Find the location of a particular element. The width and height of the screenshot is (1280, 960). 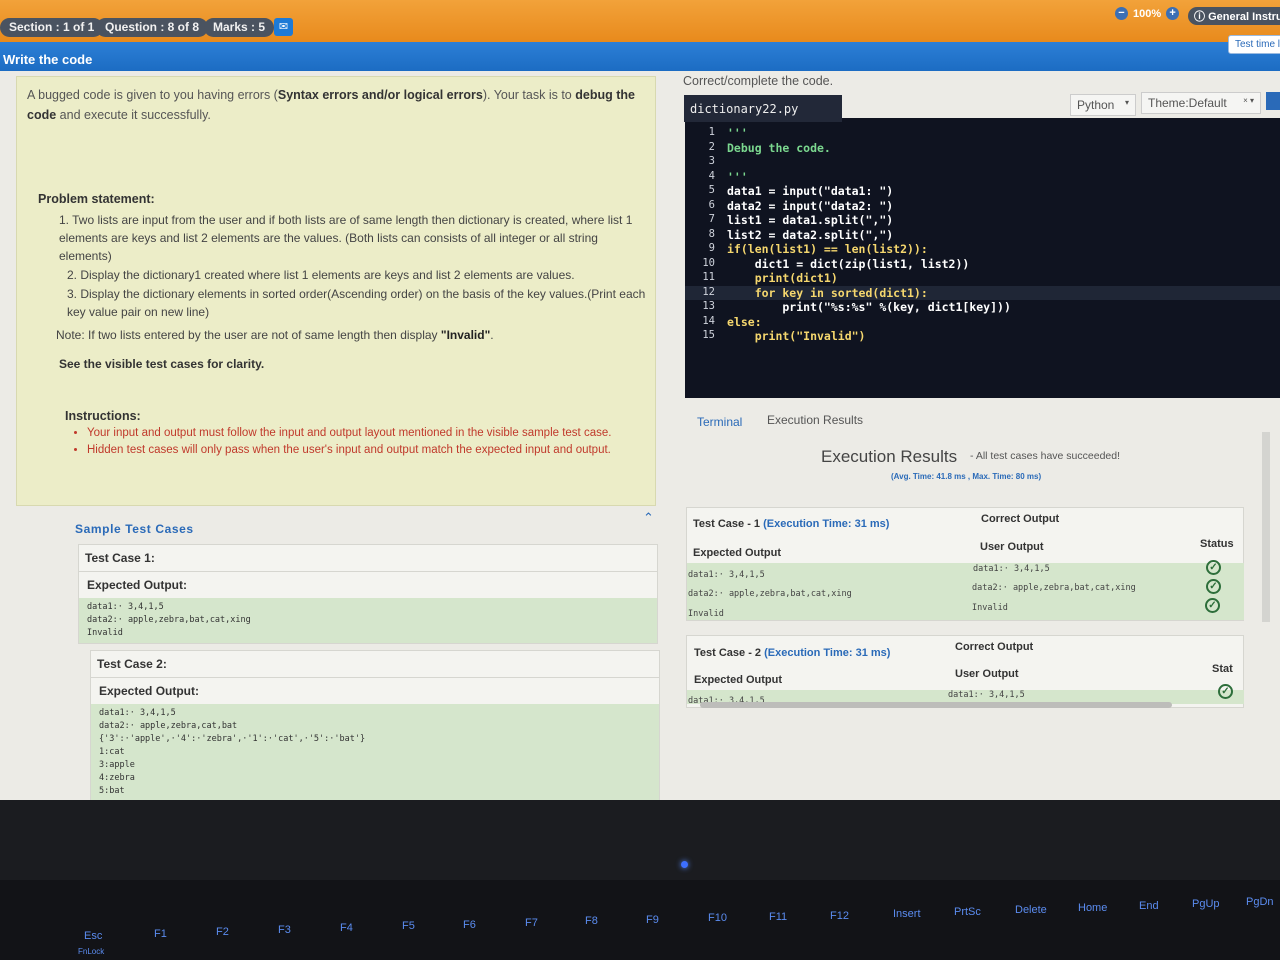

status-label: Status is located at coordinates (1217, 544).